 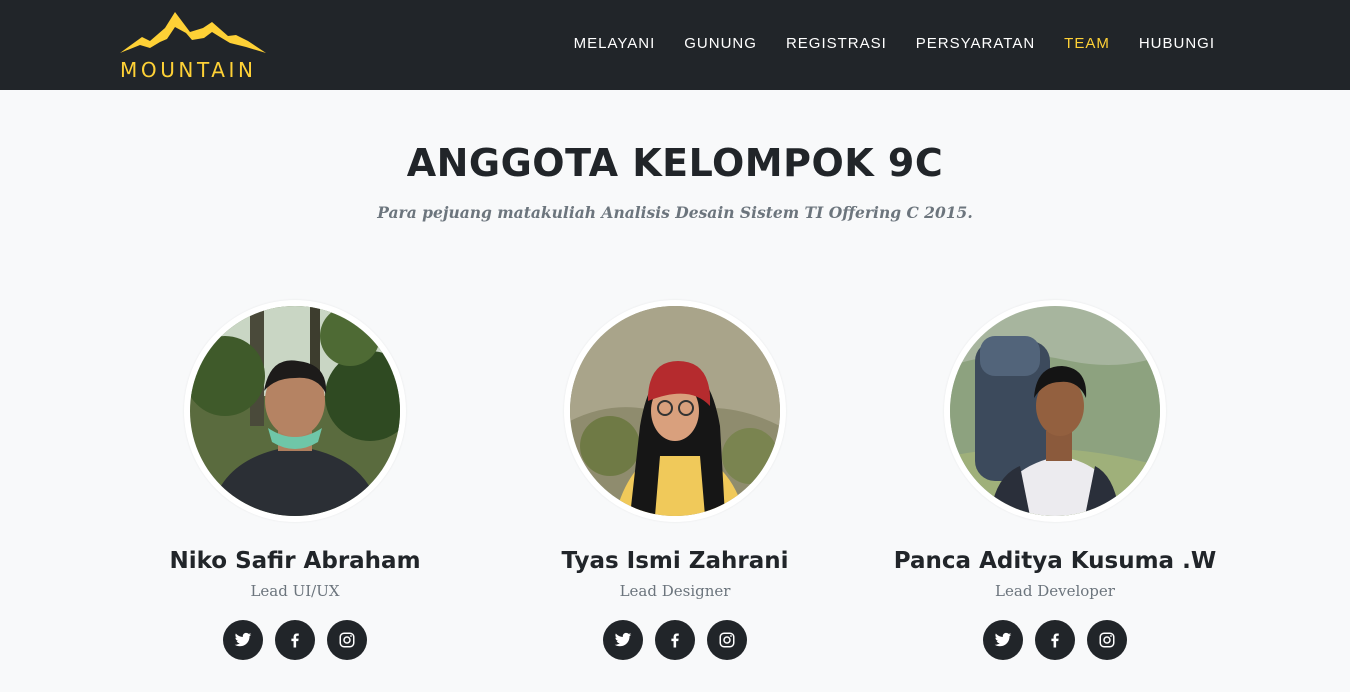 I want to click on nav-item-melayani: MELAYANI, so click(x=615, y=44).